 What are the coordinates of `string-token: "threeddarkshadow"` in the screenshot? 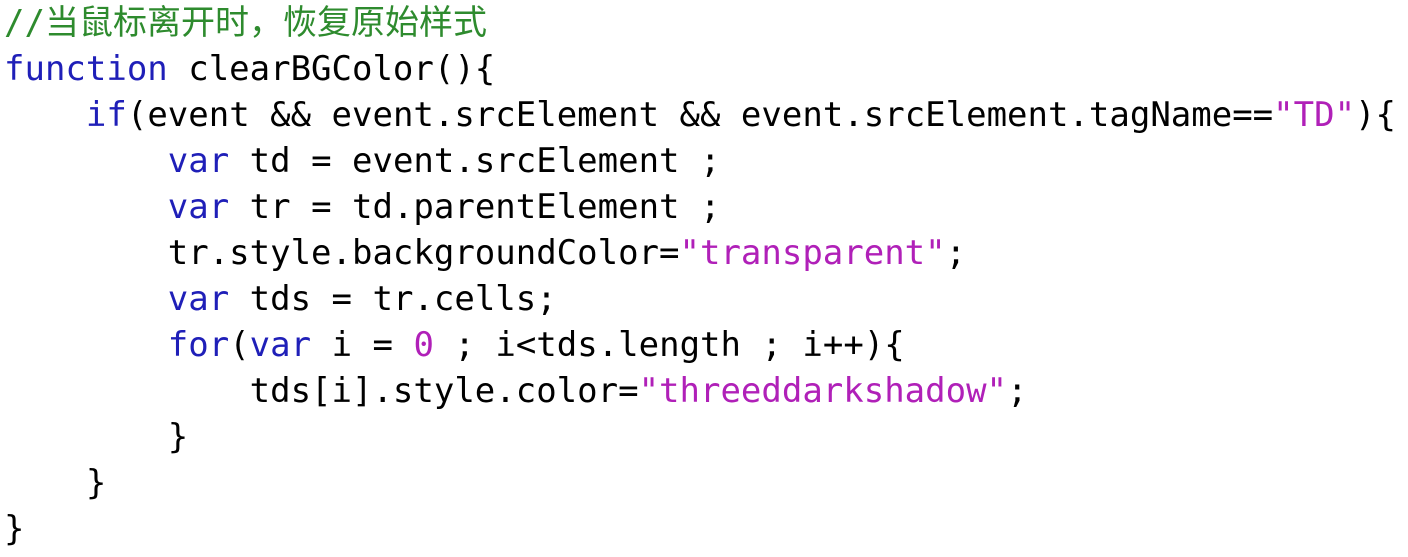 It's located at (823, 391).